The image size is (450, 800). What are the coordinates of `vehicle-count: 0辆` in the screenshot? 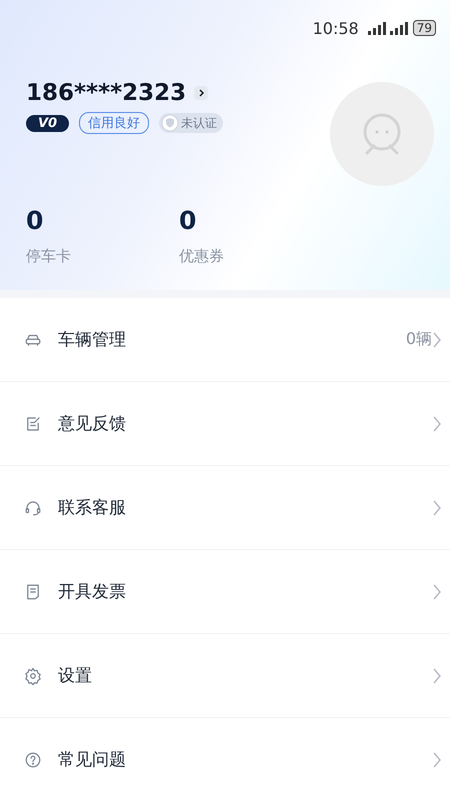 It's located at (419, 339).